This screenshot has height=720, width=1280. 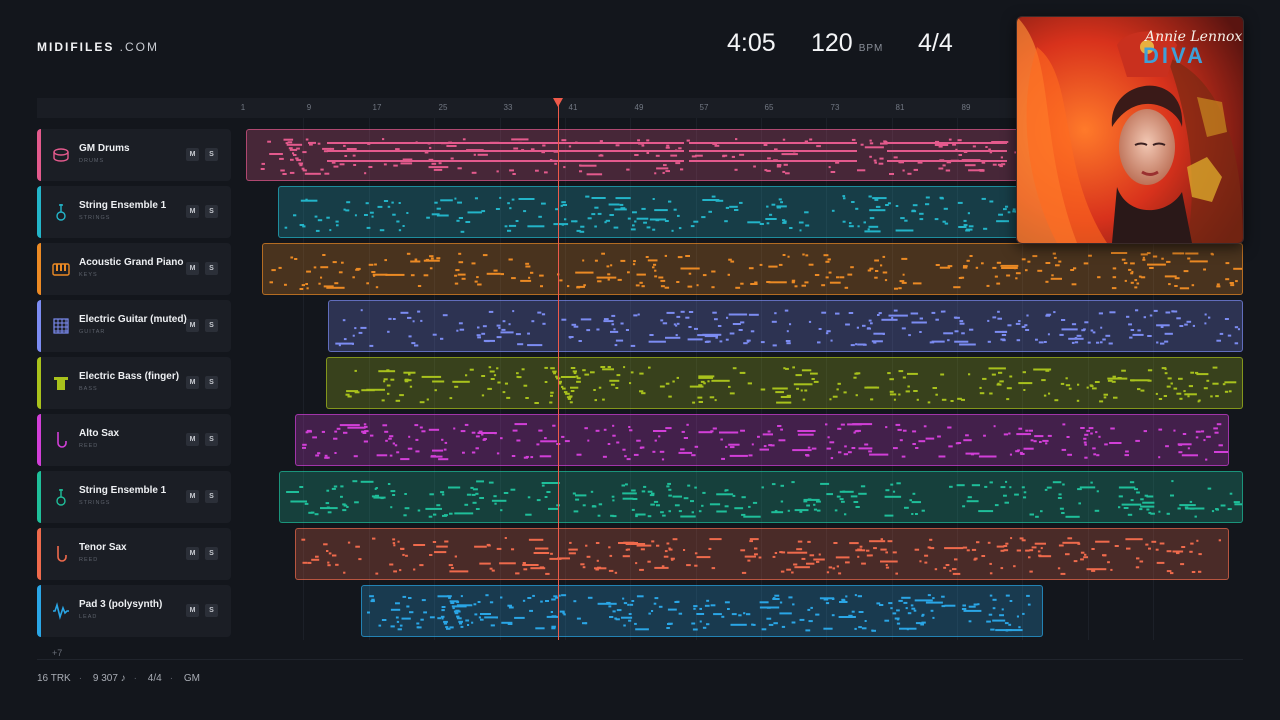 I want to click on note-pattern, so click(x=787, y=328).